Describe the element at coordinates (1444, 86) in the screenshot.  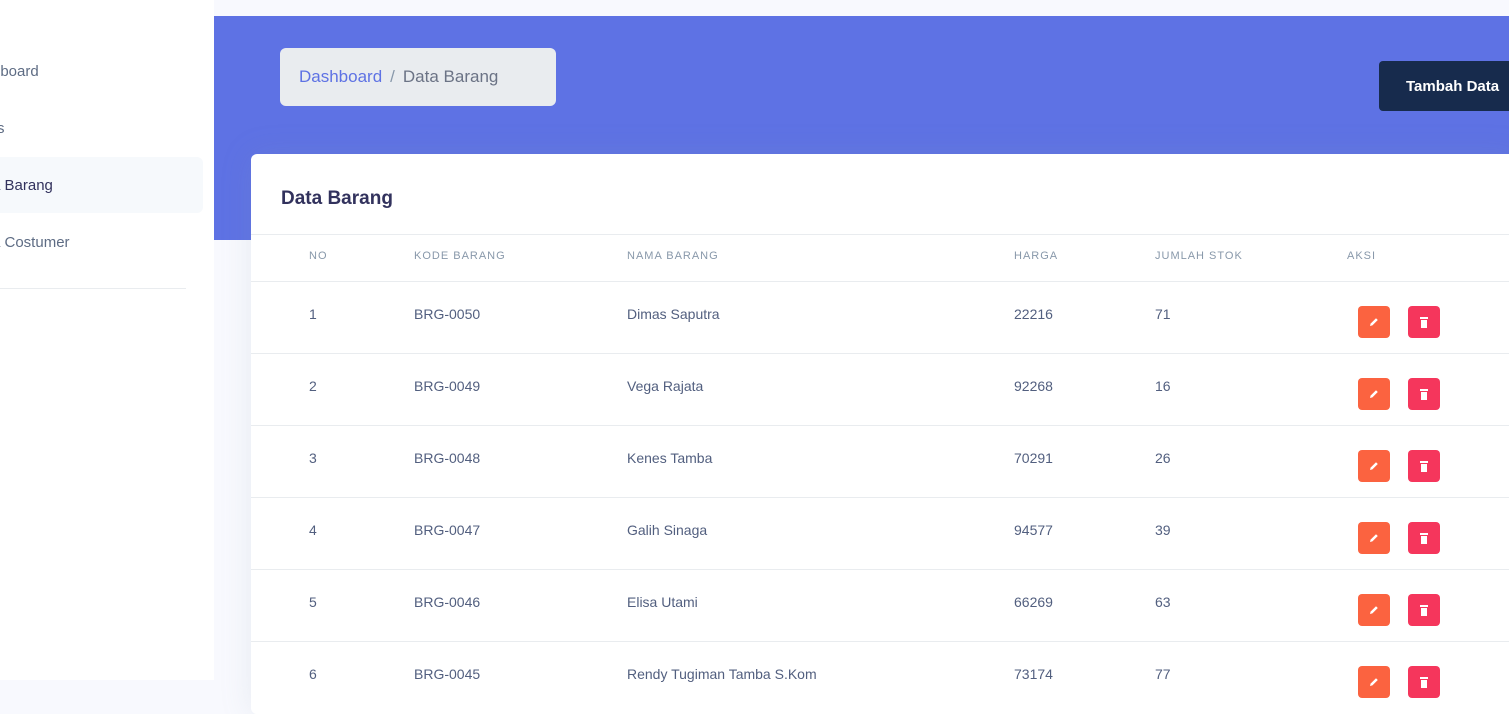
I see `add-data-button: Tambah Data` at that location.